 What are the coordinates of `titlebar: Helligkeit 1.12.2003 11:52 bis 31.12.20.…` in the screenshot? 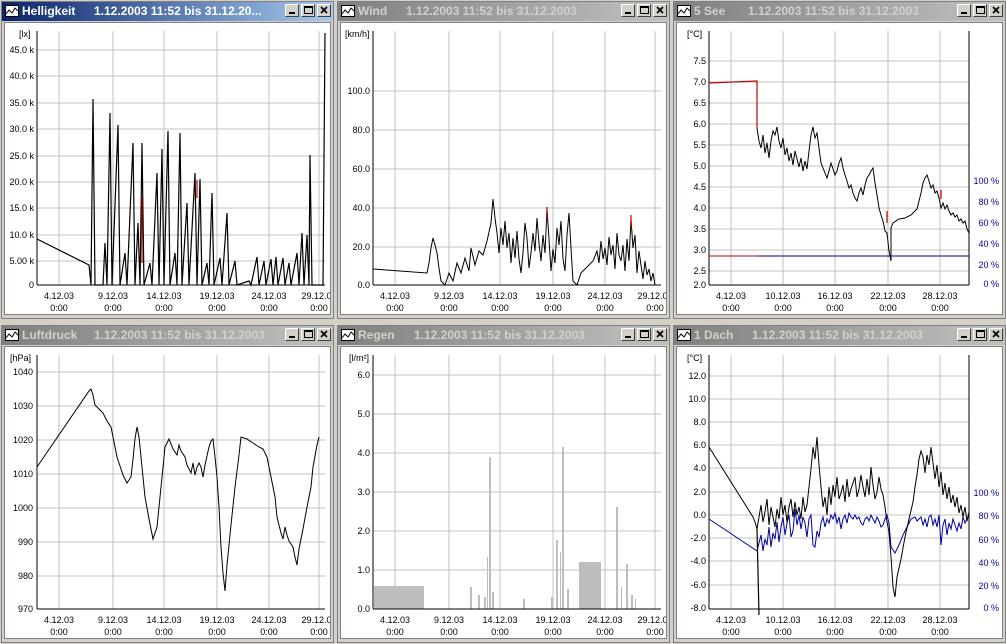 It's located at (167, 11).